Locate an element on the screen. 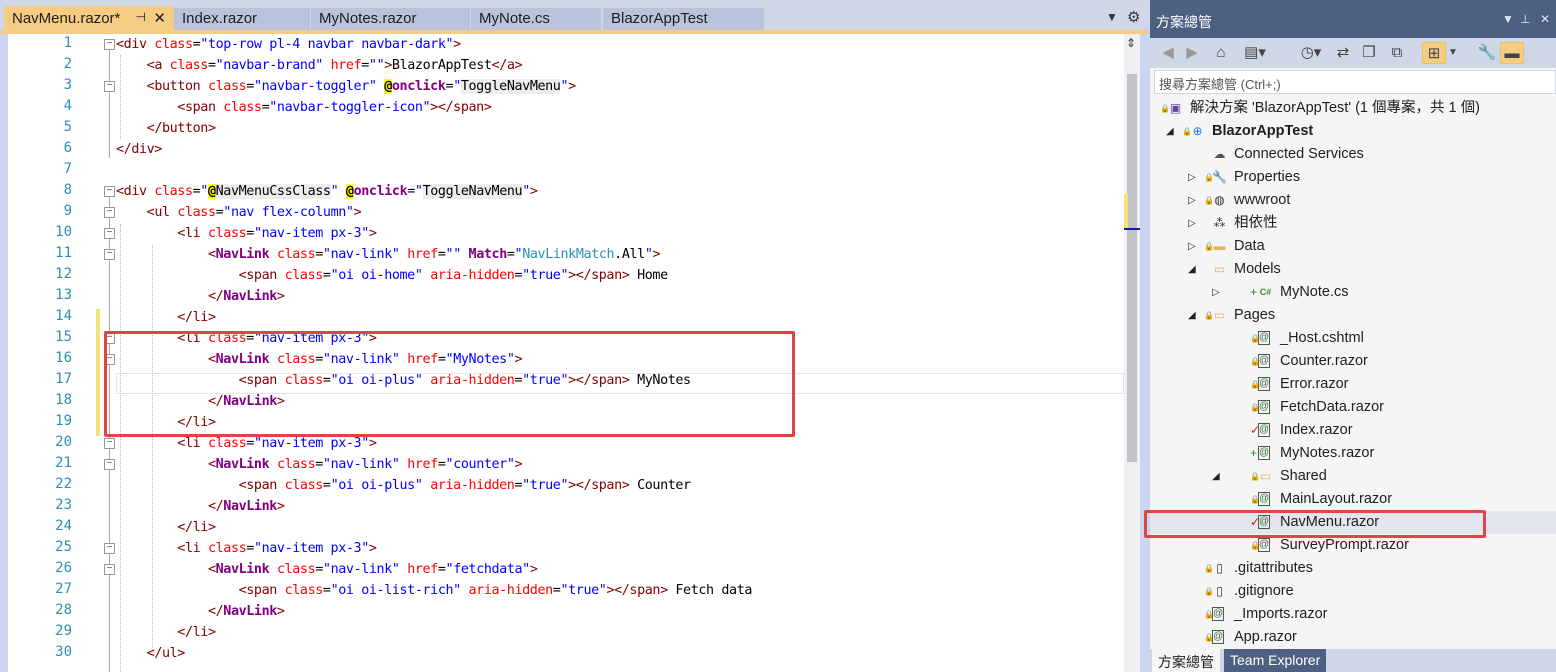 This screenshot has height=672, width=1556. tree-item: ▷ 🔒 ◍ wwwroot is located at coordinates (1353, 200).